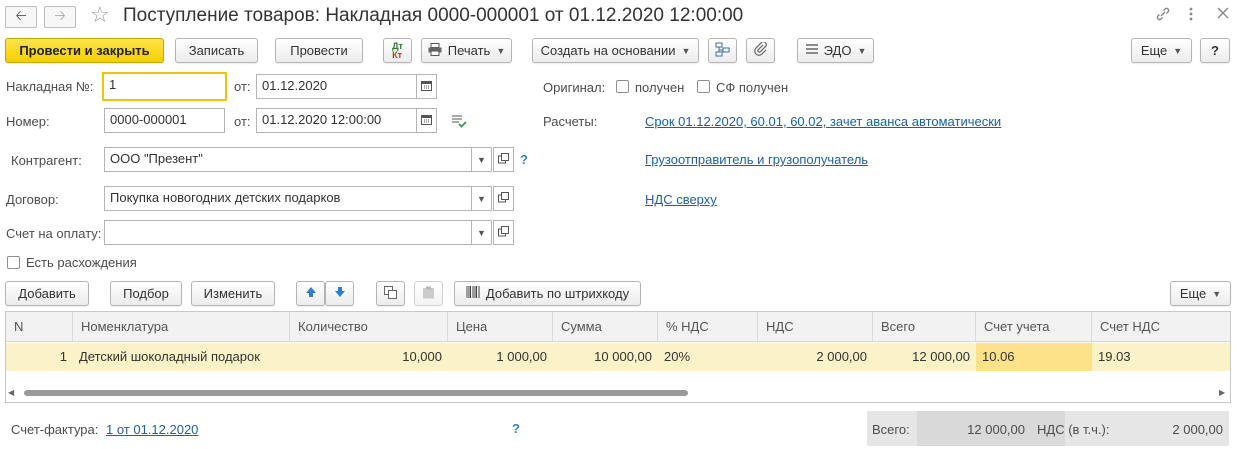 The height and width of the screenshot is (449, 1237). What do you see at coordinates (1200, 293) in the screenshot?
I see `table-more-button: Еще ▼` at bounding box center [1200, 293].